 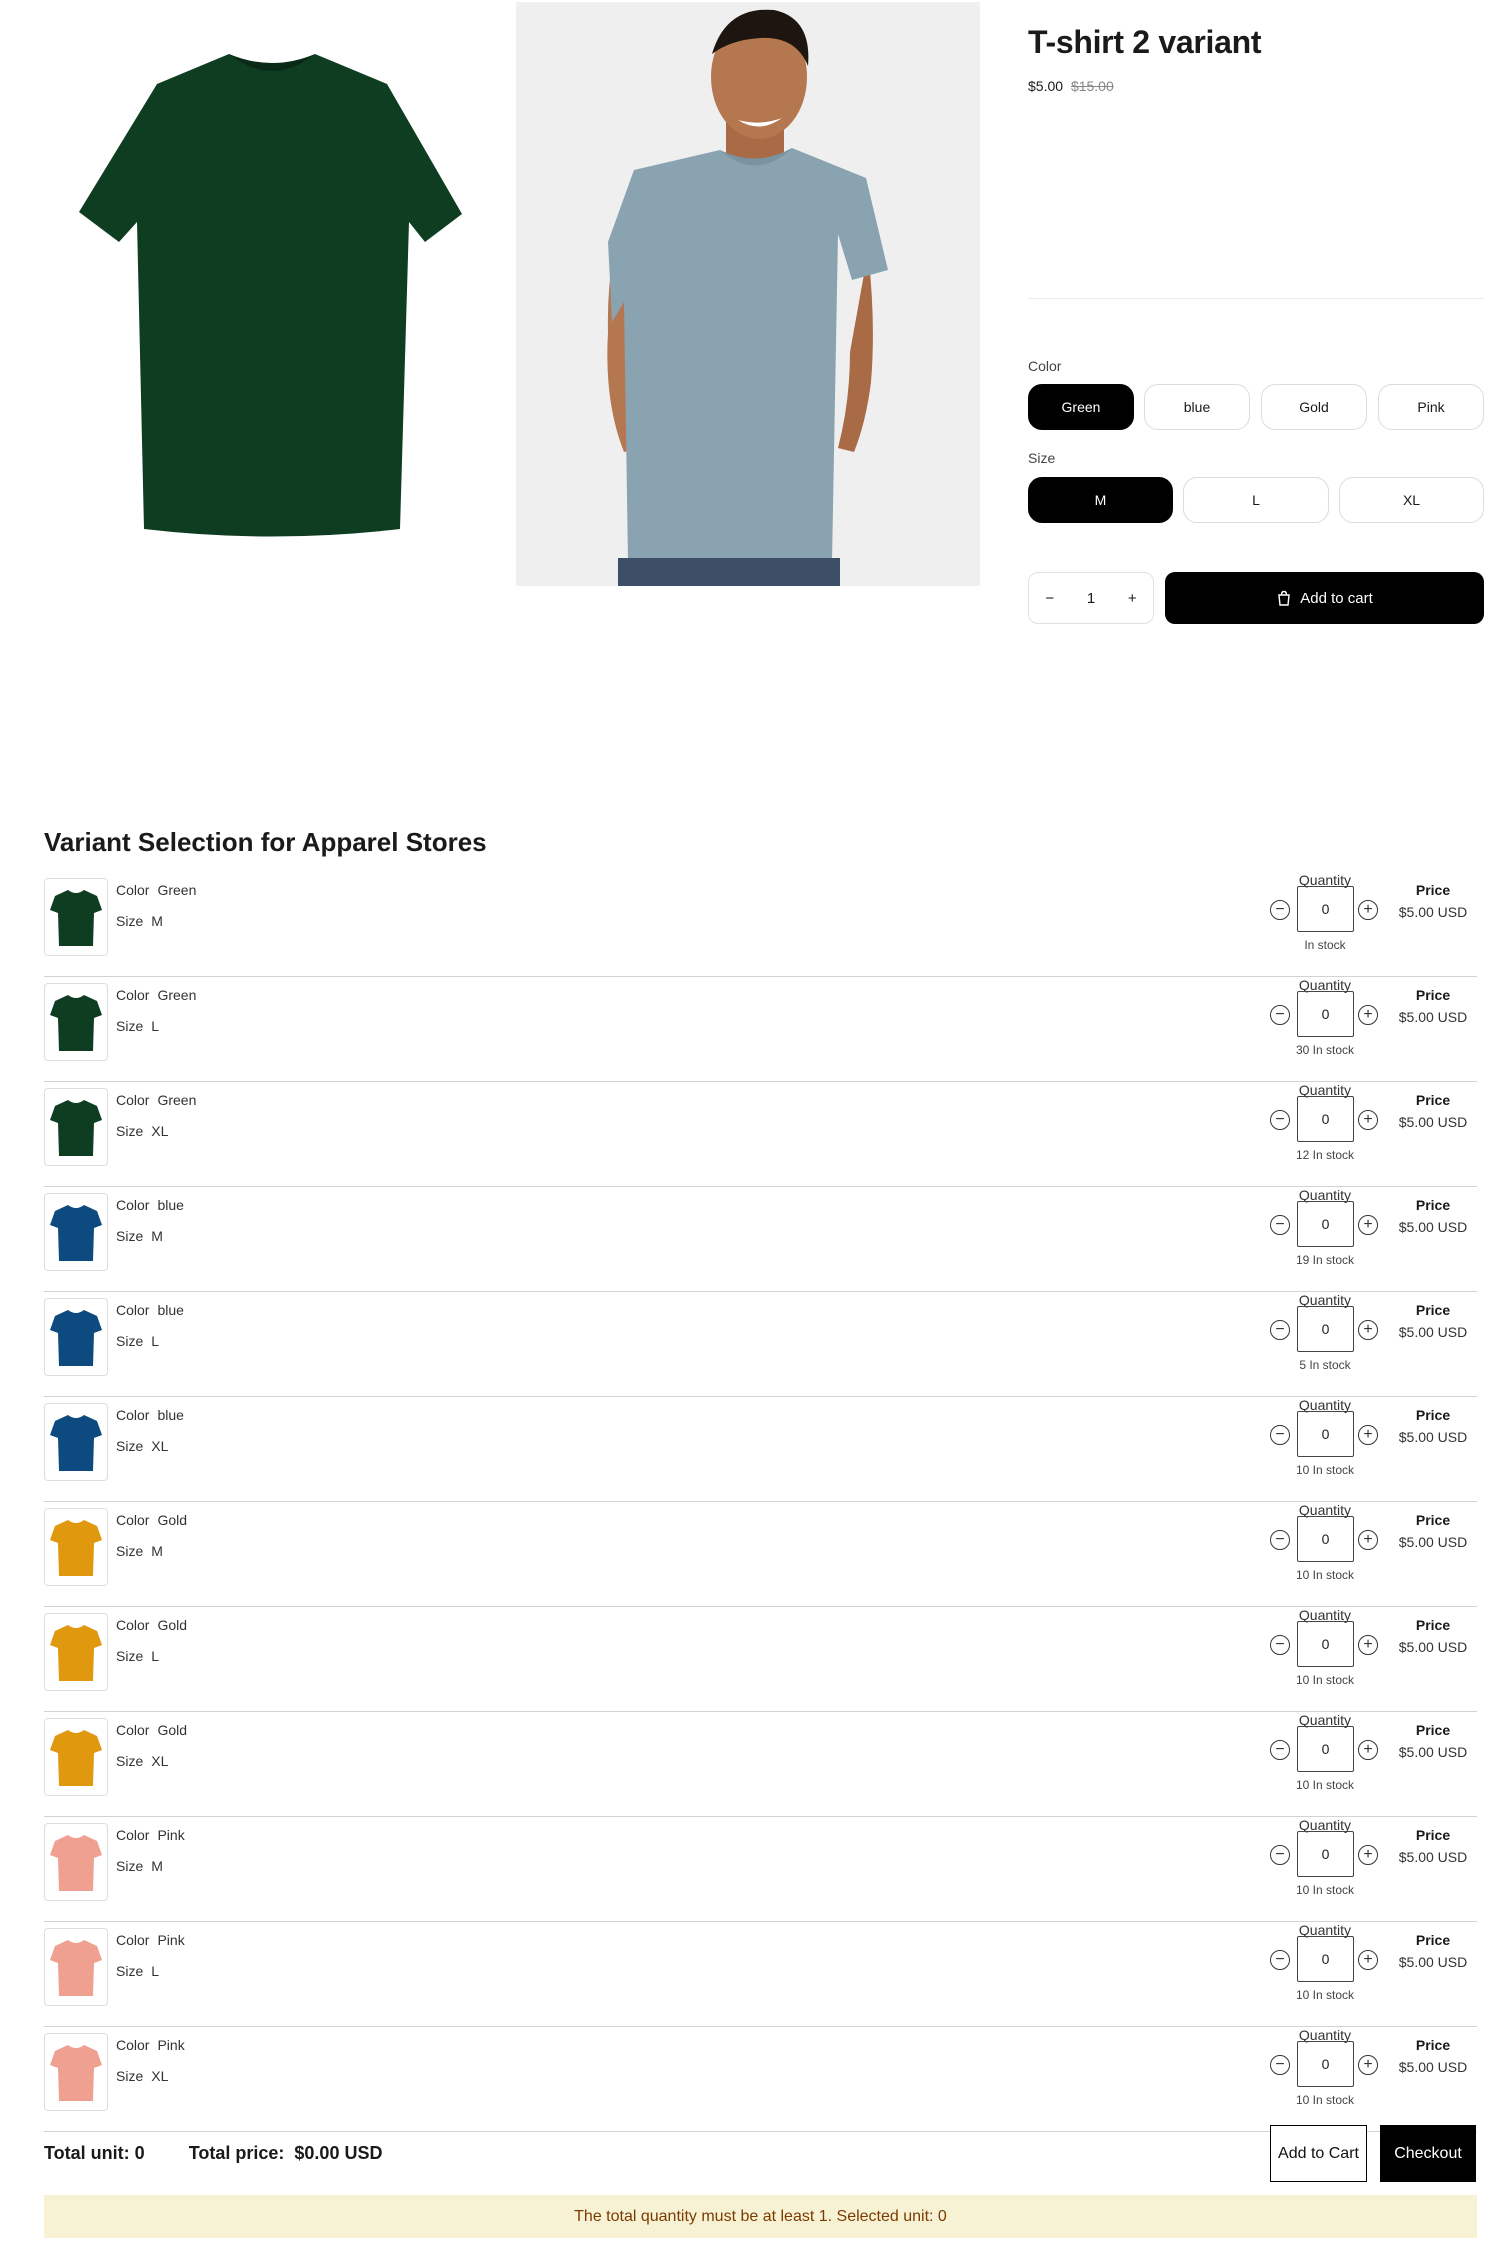 I want to click on variant-size: Size XL, so click(x=142, y=1131).